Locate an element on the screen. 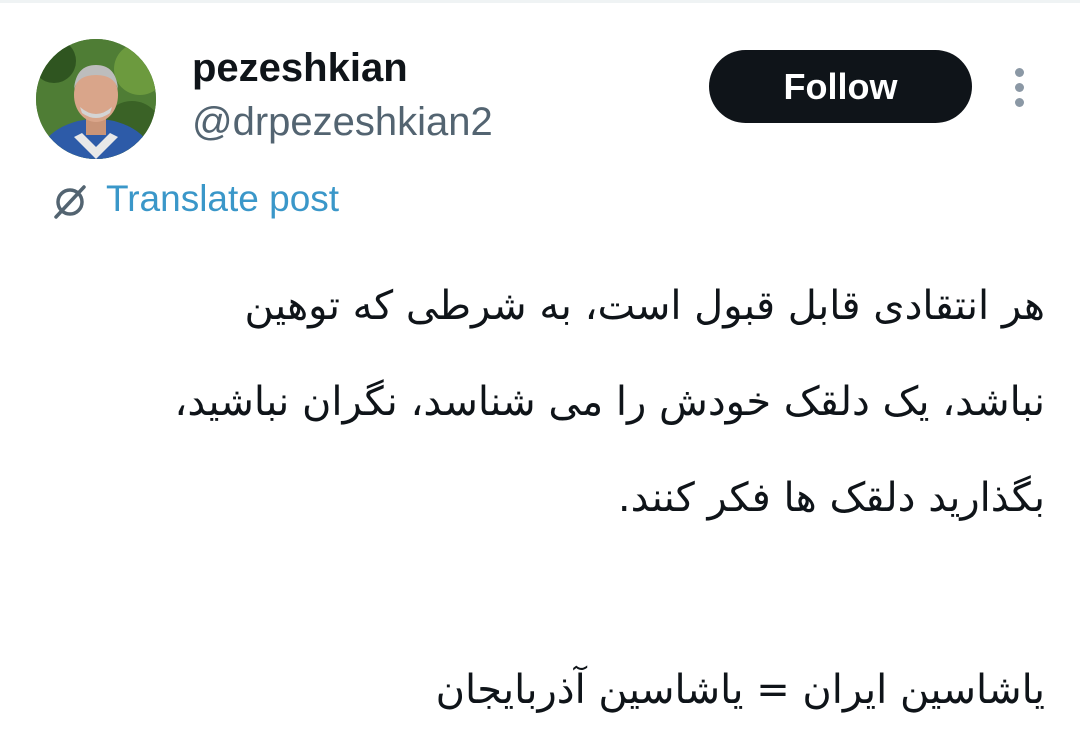 The height and width of the screenshot is (738, 1080). translate-globe-icon is located at coordinates (70, 202).